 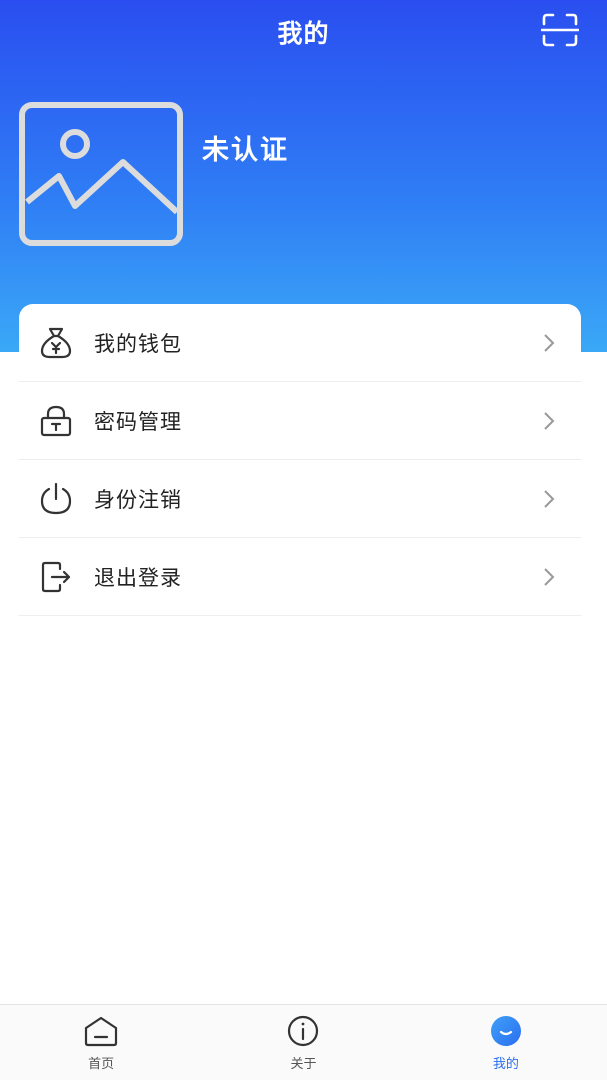 I want to click on power-icon, so click(x=56, y=498).